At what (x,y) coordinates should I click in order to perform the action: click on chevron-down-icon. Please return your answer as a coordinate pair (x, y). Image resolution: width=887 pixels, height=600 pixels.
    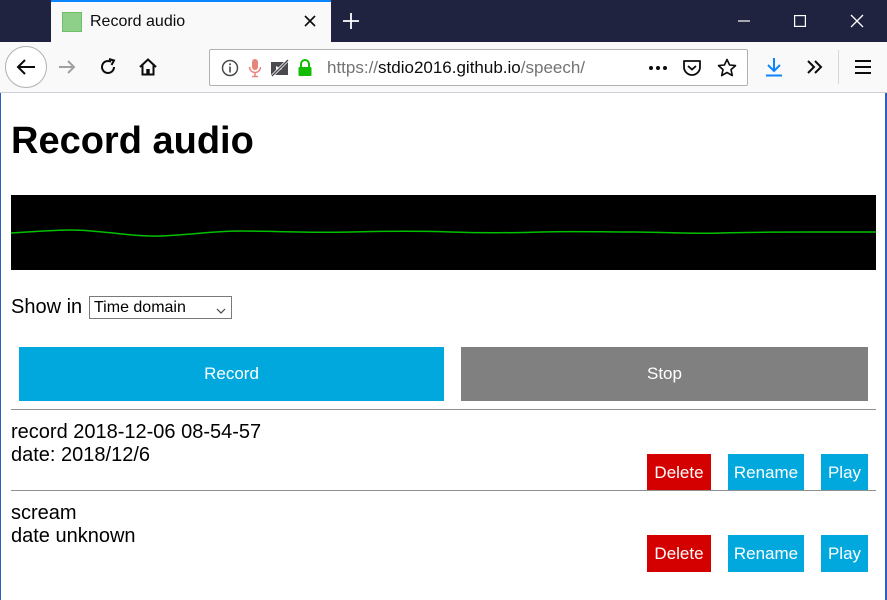
    Looking at the image, I should click on (221, 311).